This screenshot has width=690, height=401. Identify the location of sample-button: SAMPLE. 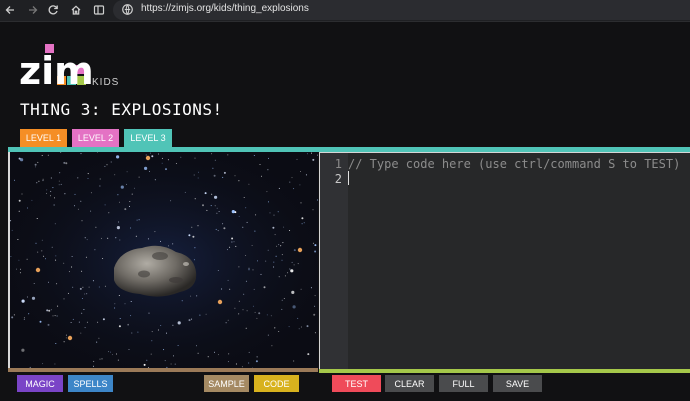
(226, 383).